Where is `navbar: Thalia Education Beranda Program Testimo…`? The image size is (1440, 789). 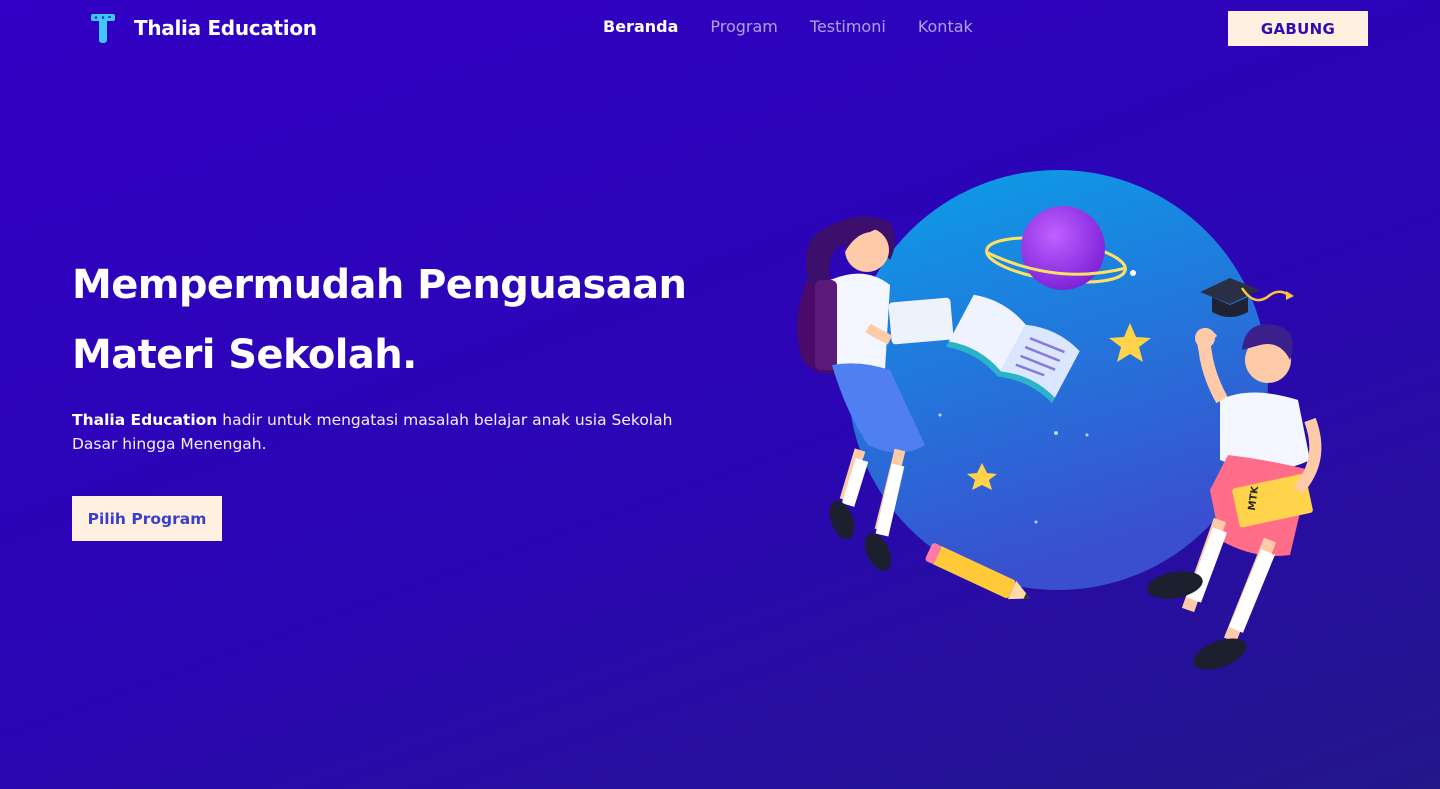
navbar: Thalia Education Beranda Program Testimo… is located at coordinates (720, 28).